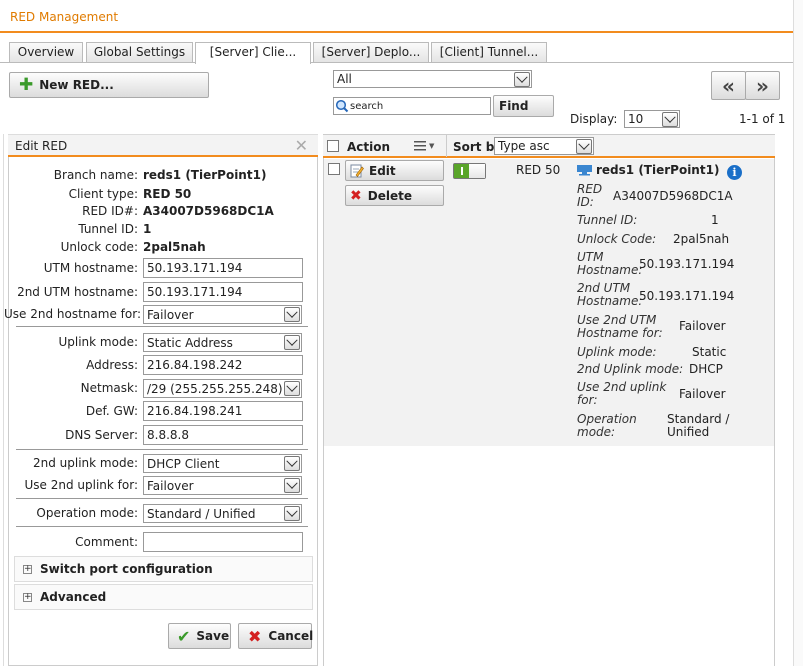  I want to click on plus-icon: ✚, so click(26, 85).